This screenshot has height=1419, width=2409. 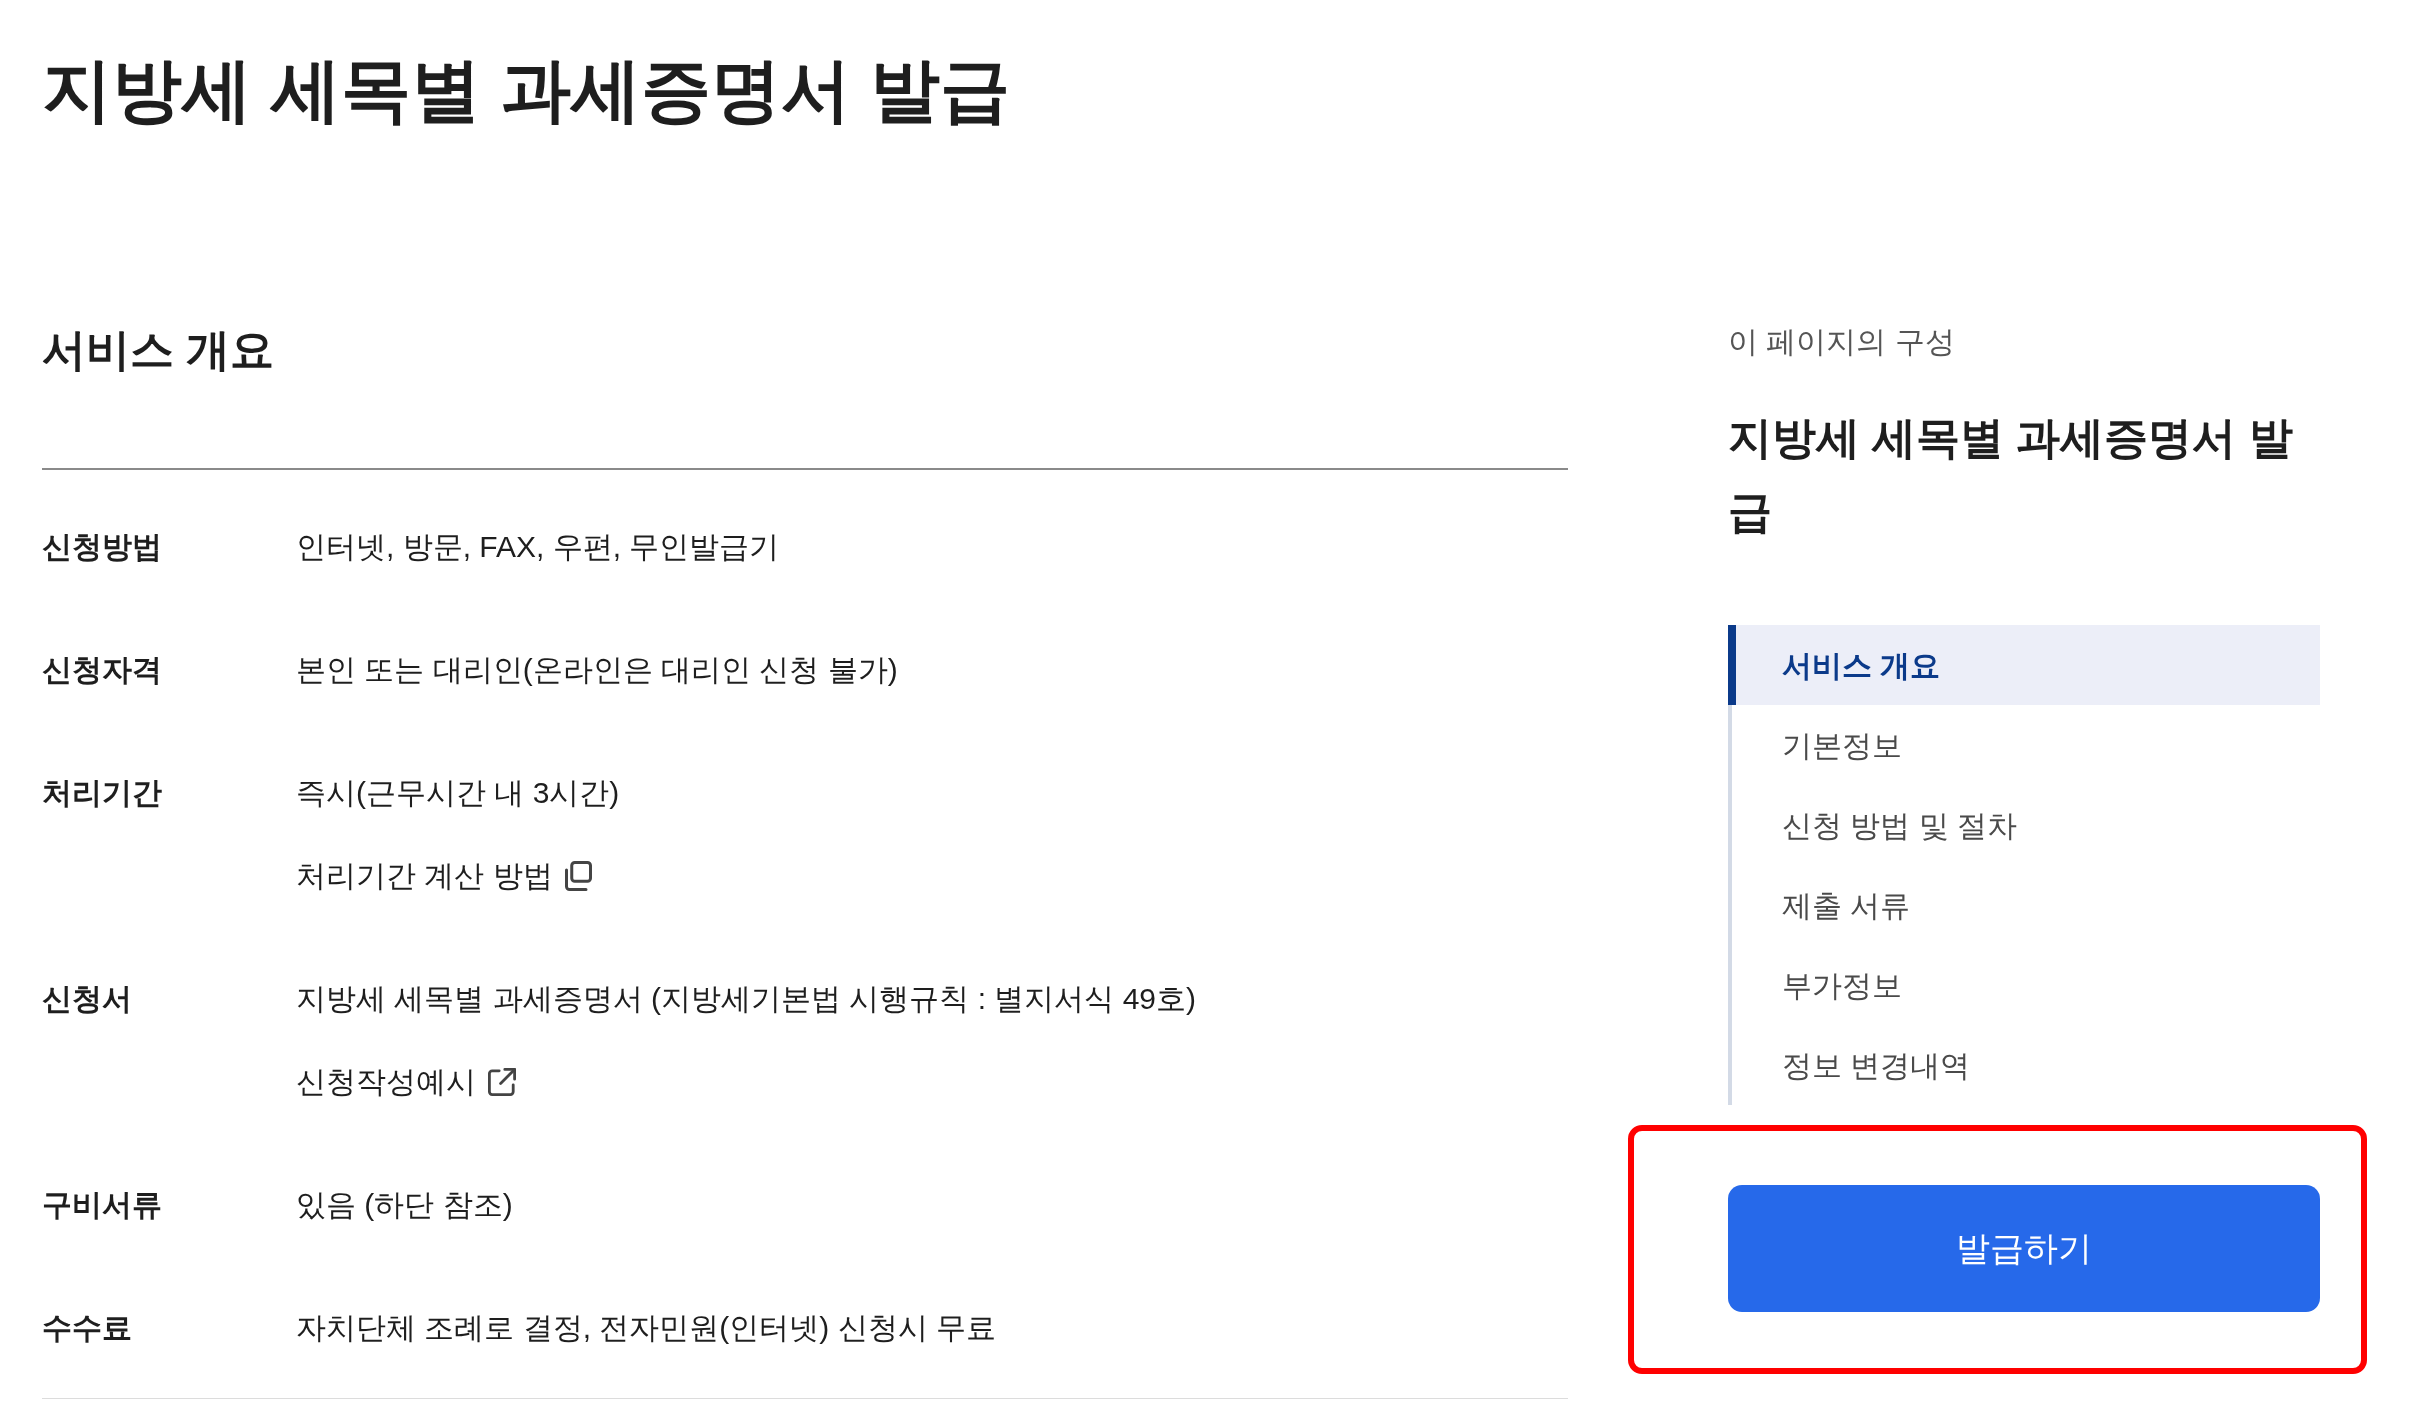 I want to click on toc-item: 기본정보, so click(x=2024, y=745).